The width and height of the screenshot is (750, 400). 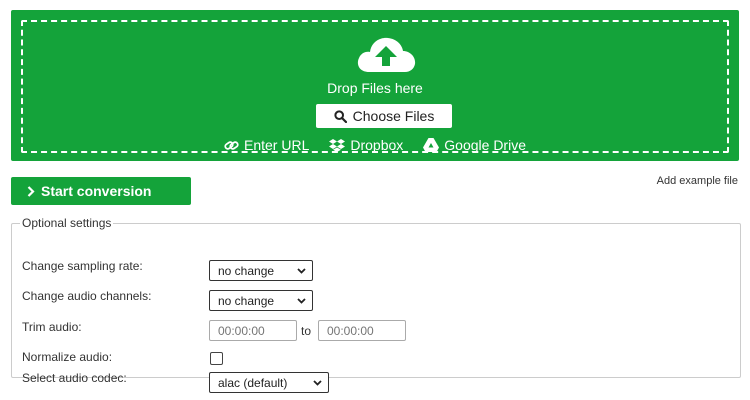 I want to click on audio-codec-label: Select audio codec:, so click(x=74, y=378).